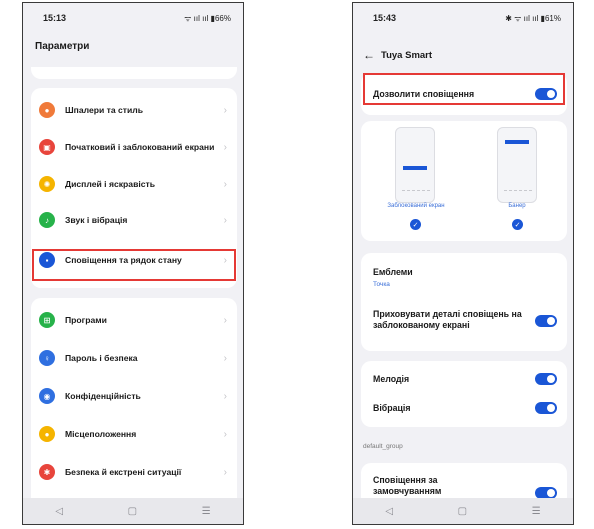 The image size is (594, 529). Describe the element at coordinates (416, 206) in the screenshot. I see `lock-screen-caption: Заблокований екран` at that location.